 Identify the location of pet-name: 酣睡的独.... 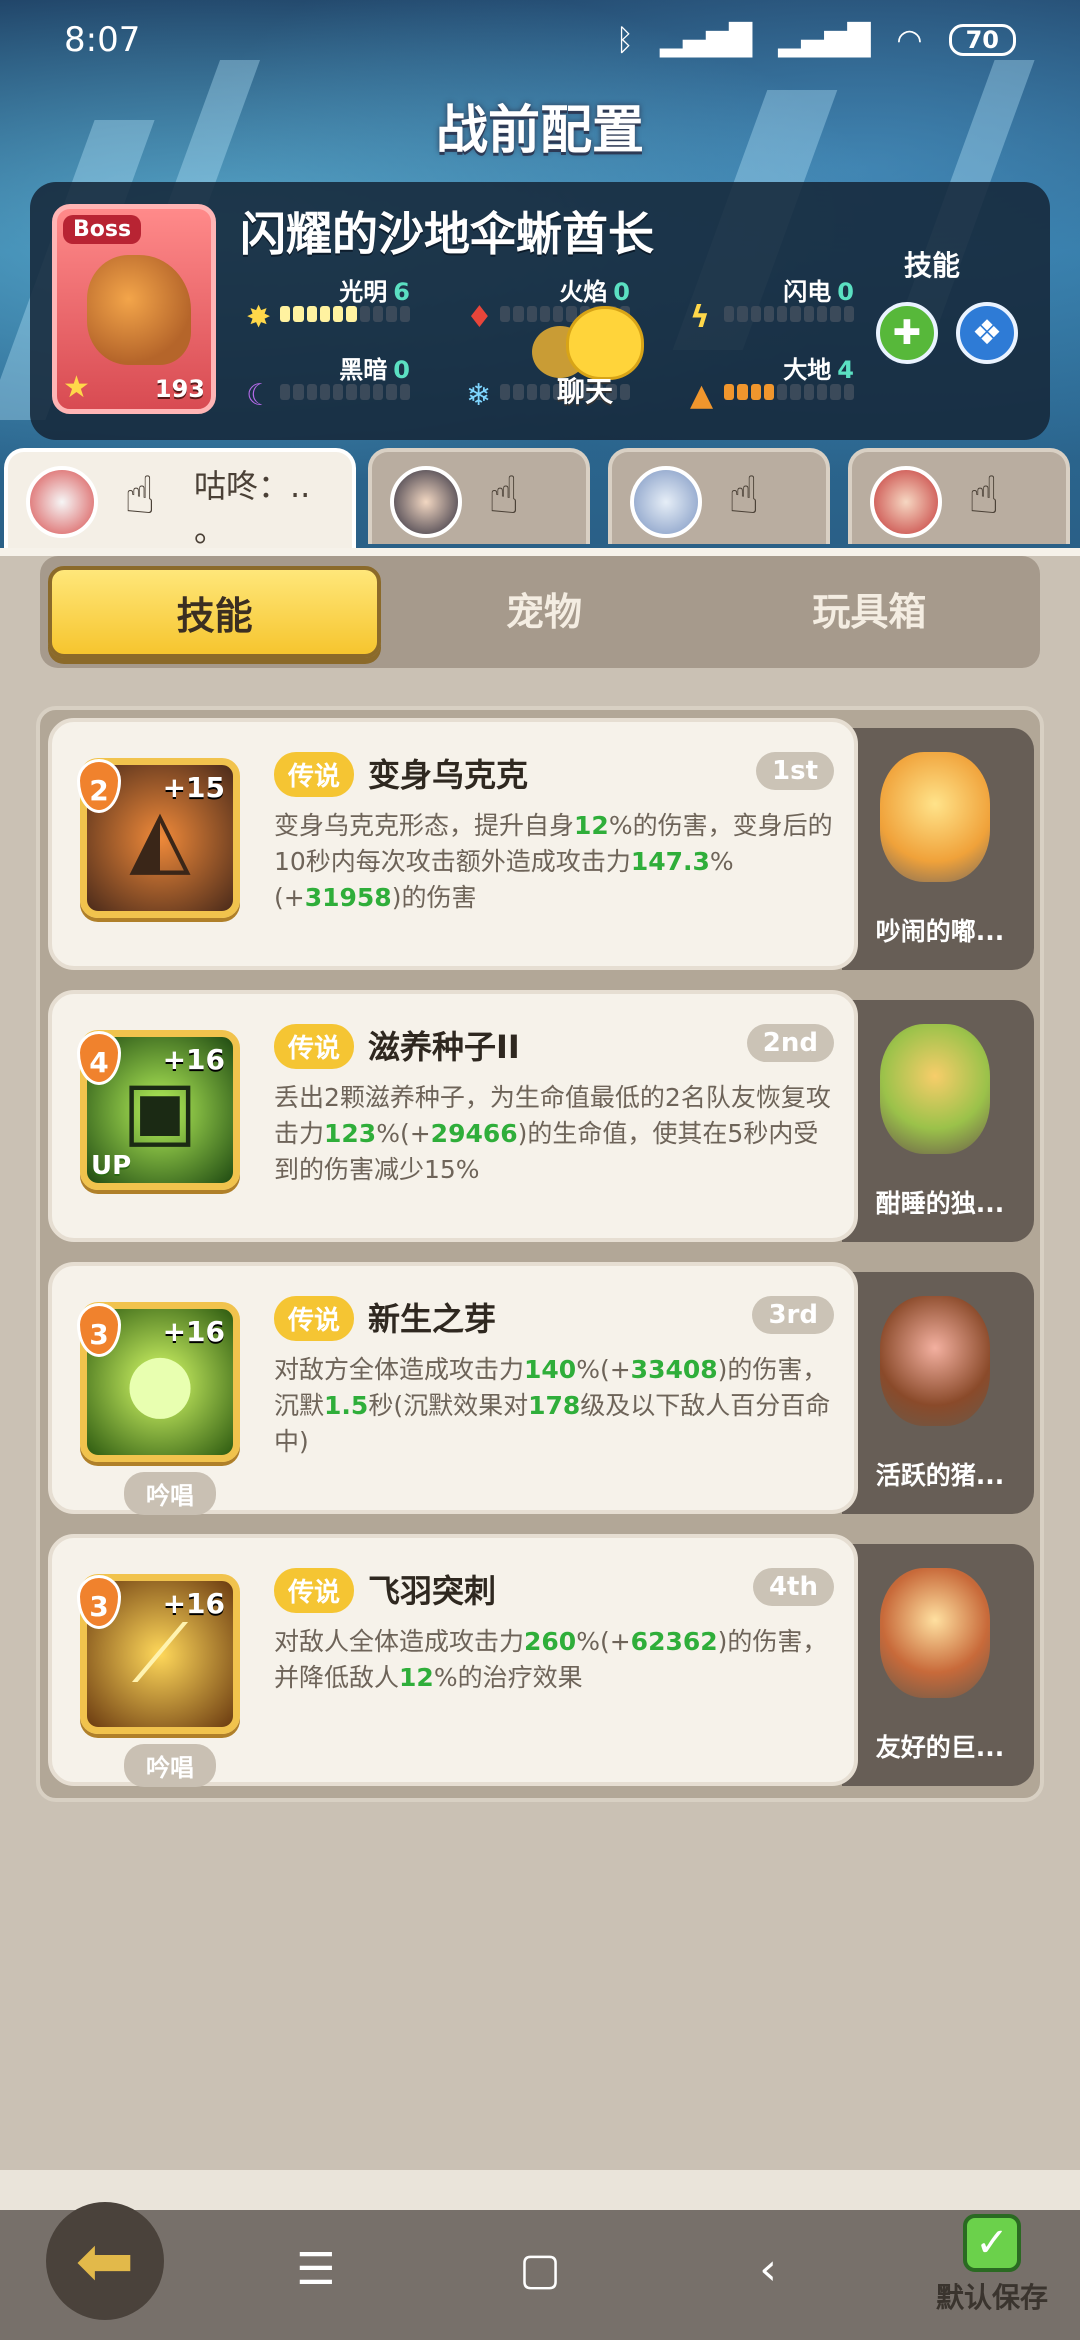
(940, 1203).